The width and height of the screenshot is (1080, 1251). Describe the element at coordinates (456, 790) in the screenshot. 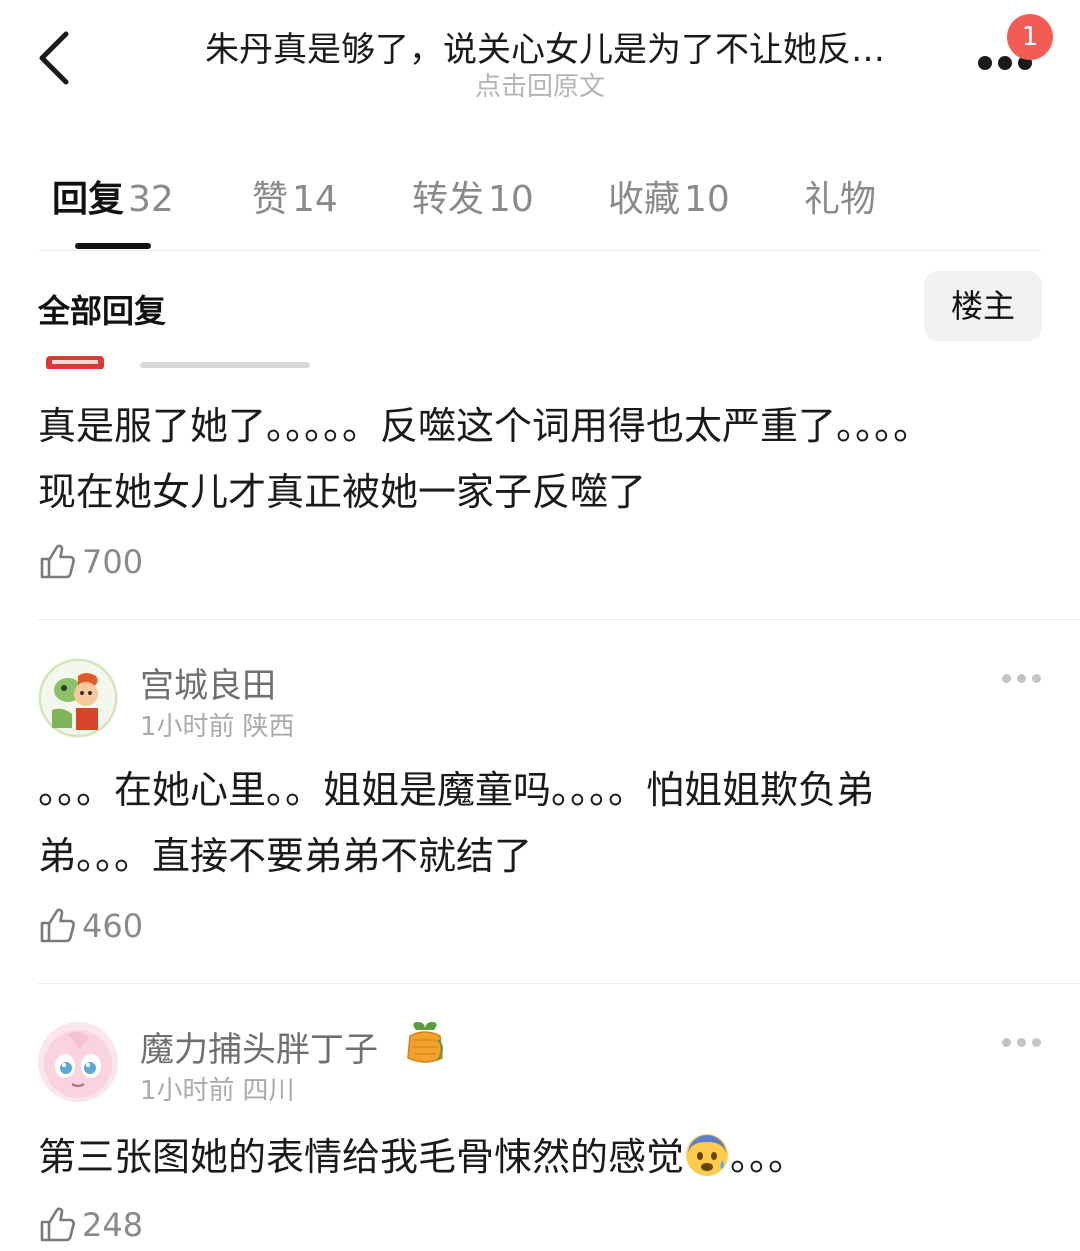

I see `comment-text-line: 。。。在她心里。。姐姐是魔童吗。。。。怕姐姐欺负弟` at that location.